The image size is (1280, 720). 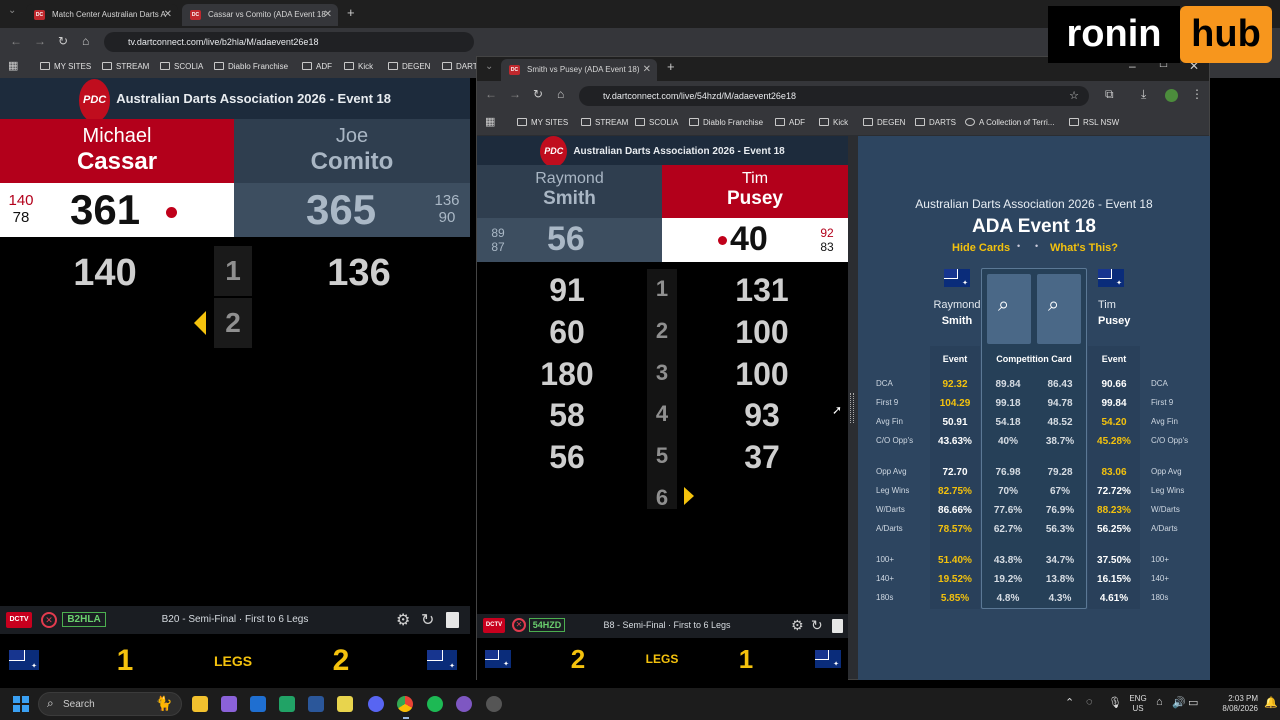 I want to click on file-explorer-icon, so click(x=200, y=704).